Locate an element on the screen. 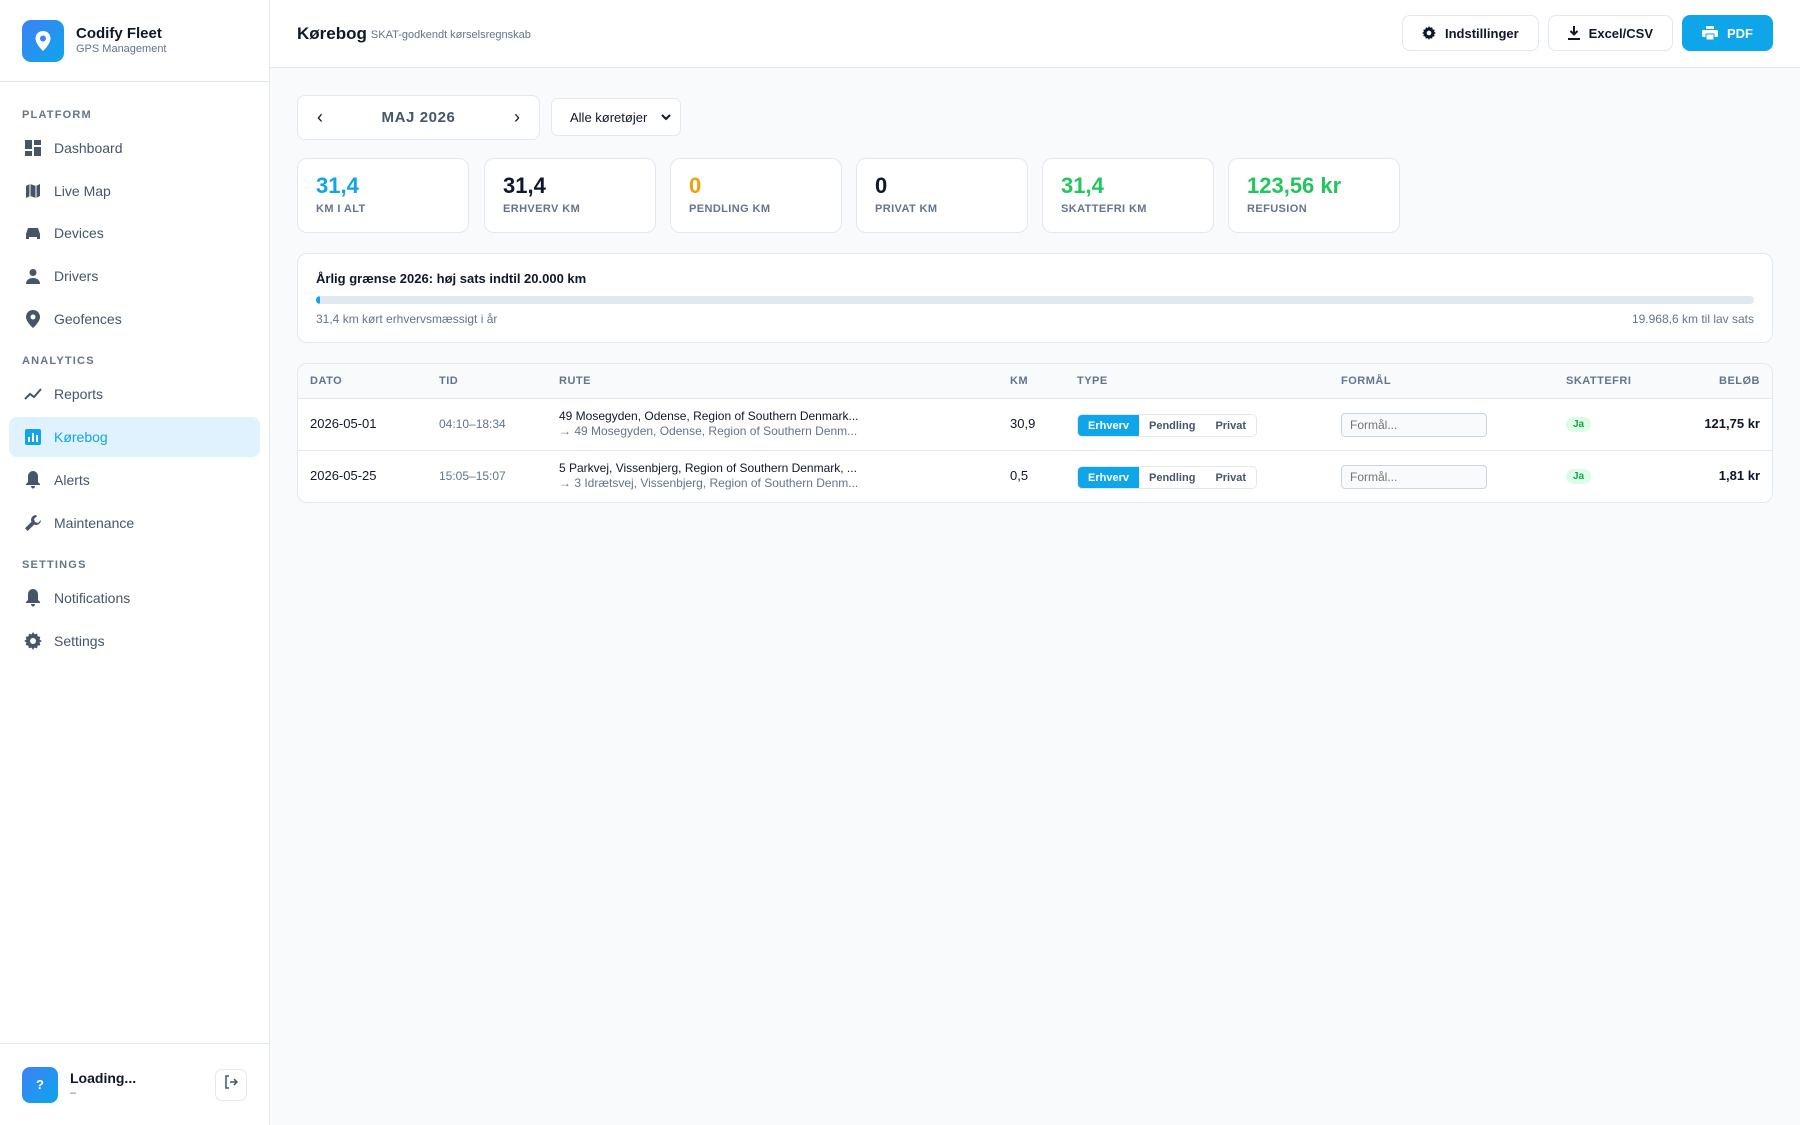  download-icon is located at coordinates (1573, 33).